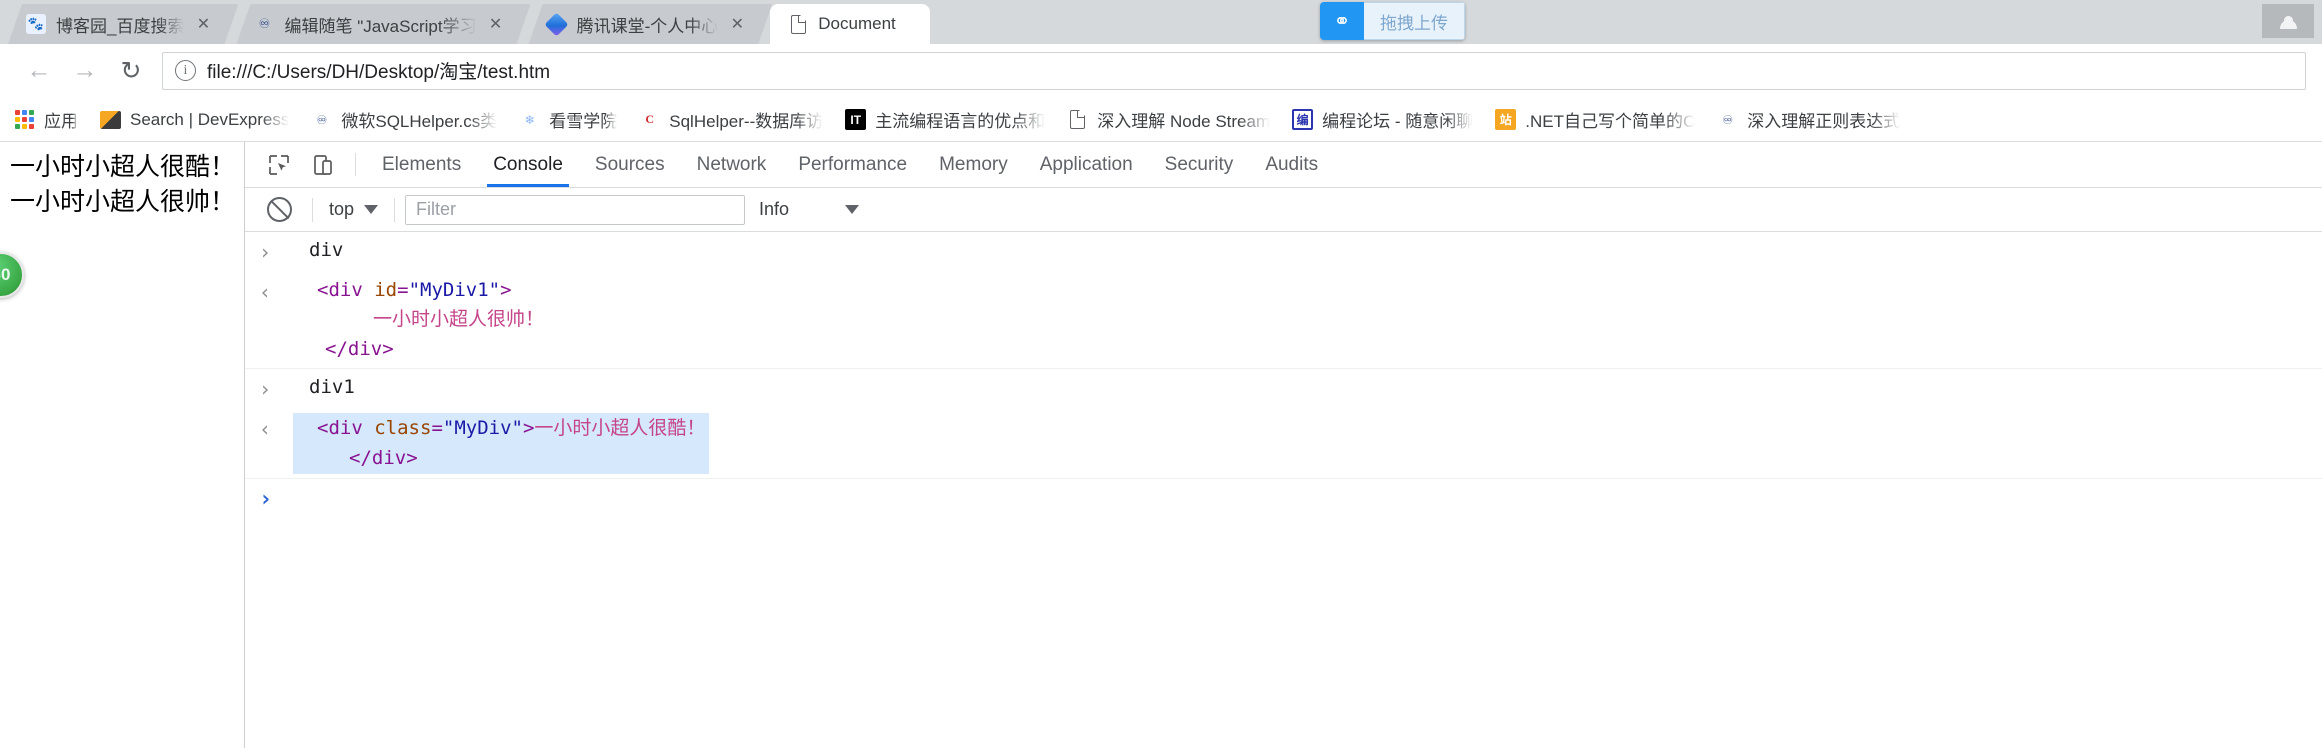 This screenshot has height=748, width=2322. I want to click on browser-tab-1: 博客园_百度搜索 ✕, so click(123, 24).